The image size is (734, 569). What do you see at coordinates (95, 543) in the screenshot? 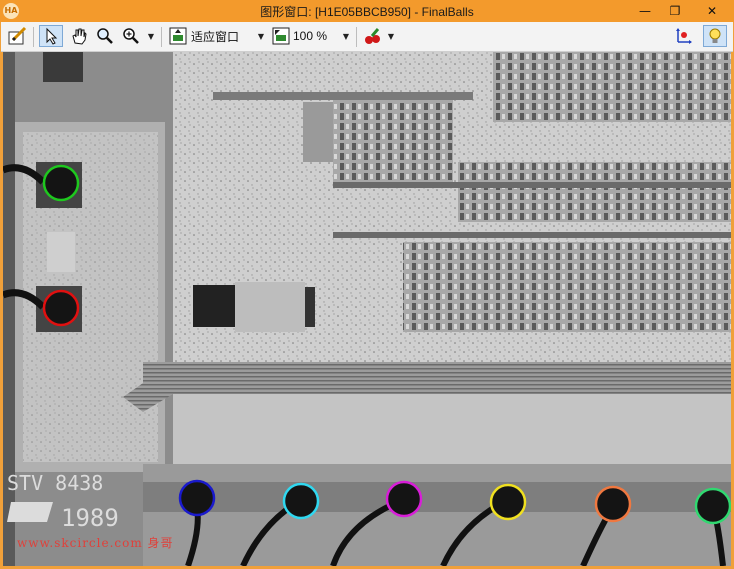
I see `watermark-text: www.skcircle.com 身哥` at bounding box center [95, 543].